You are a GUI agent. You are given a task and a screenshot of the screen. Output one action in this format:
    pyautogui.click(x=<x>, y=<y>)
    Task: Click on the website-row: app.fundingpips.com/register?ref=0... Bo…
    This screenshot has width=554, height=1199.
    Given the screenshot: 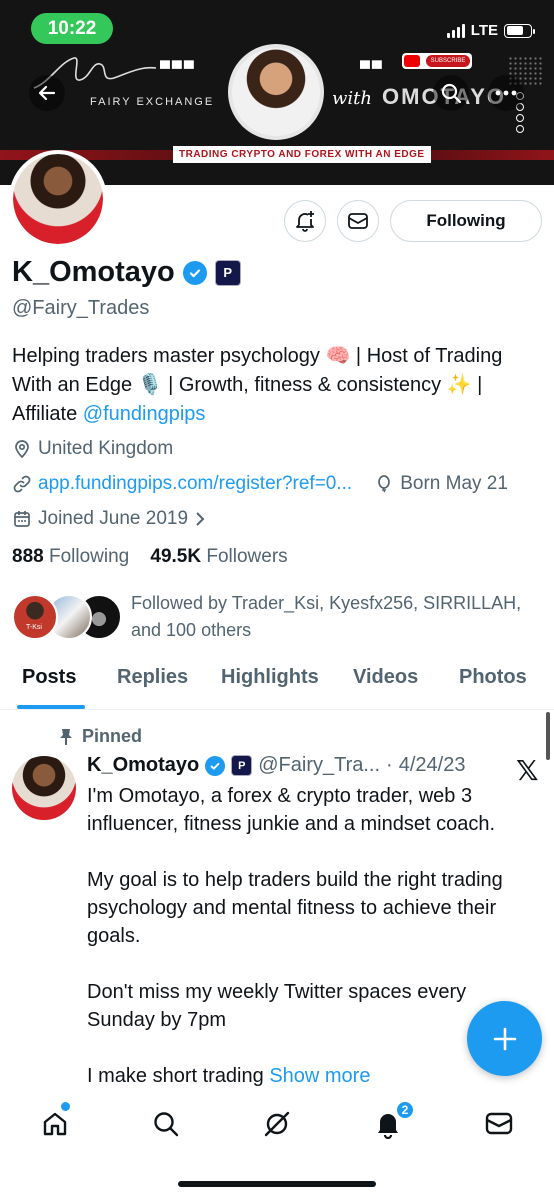 What is the action you would take?
    pyautogui.click(x=260, y=484)
    